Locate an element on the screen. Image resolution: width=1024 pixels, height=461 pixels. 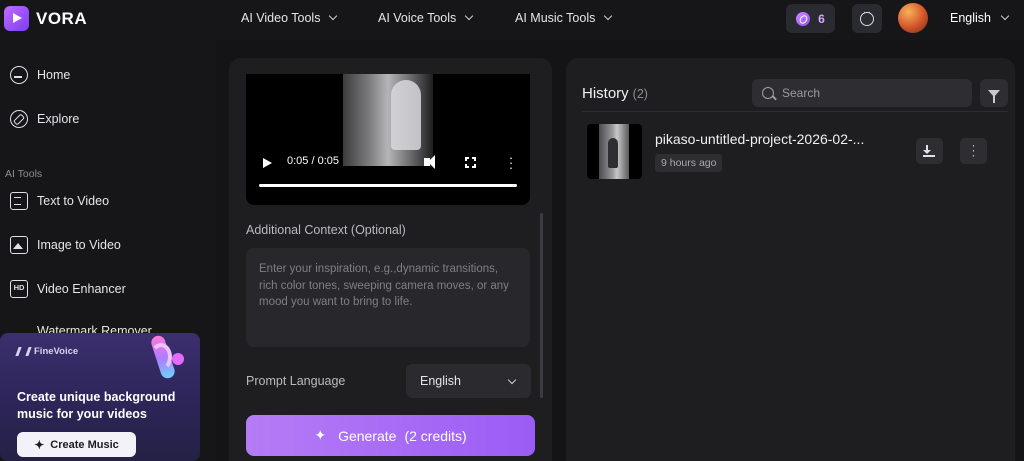
video-time: 0:05 / 0:05 is located at coordinates (313, 161).